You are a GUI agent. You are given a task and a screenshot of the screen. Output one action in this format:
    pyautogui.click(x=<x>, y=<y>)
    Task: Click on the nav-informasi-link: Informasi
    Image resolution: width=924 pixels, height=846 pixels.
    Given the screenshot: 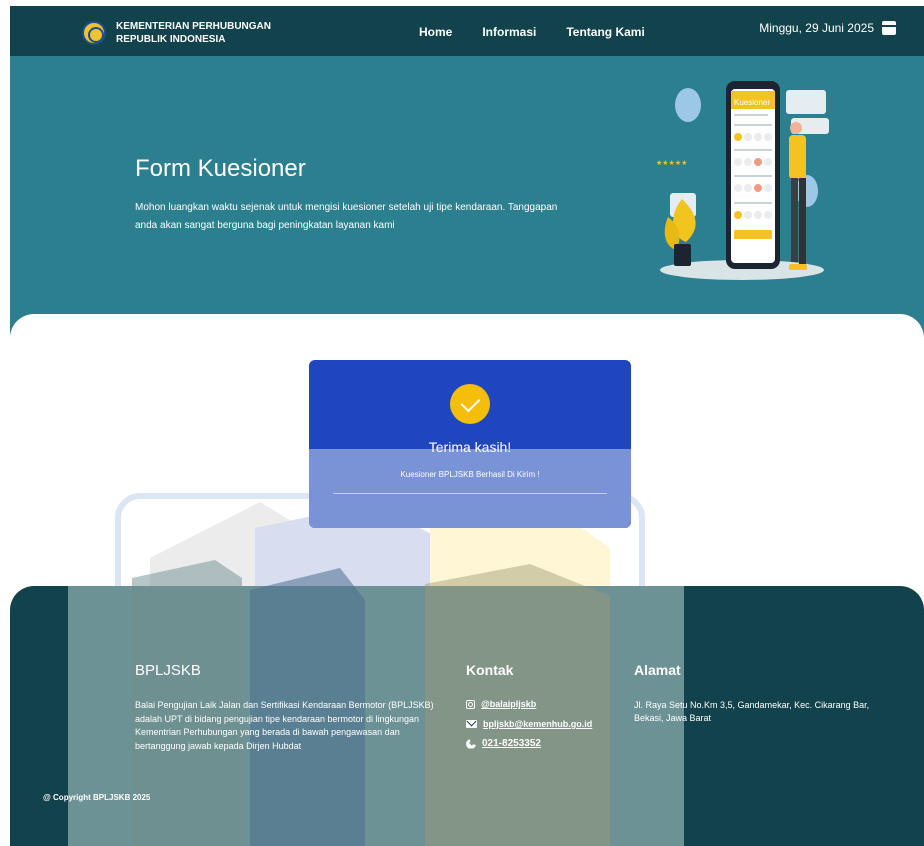 What is the action you would take?
    pyautogui.click(x=509, y=32)
    